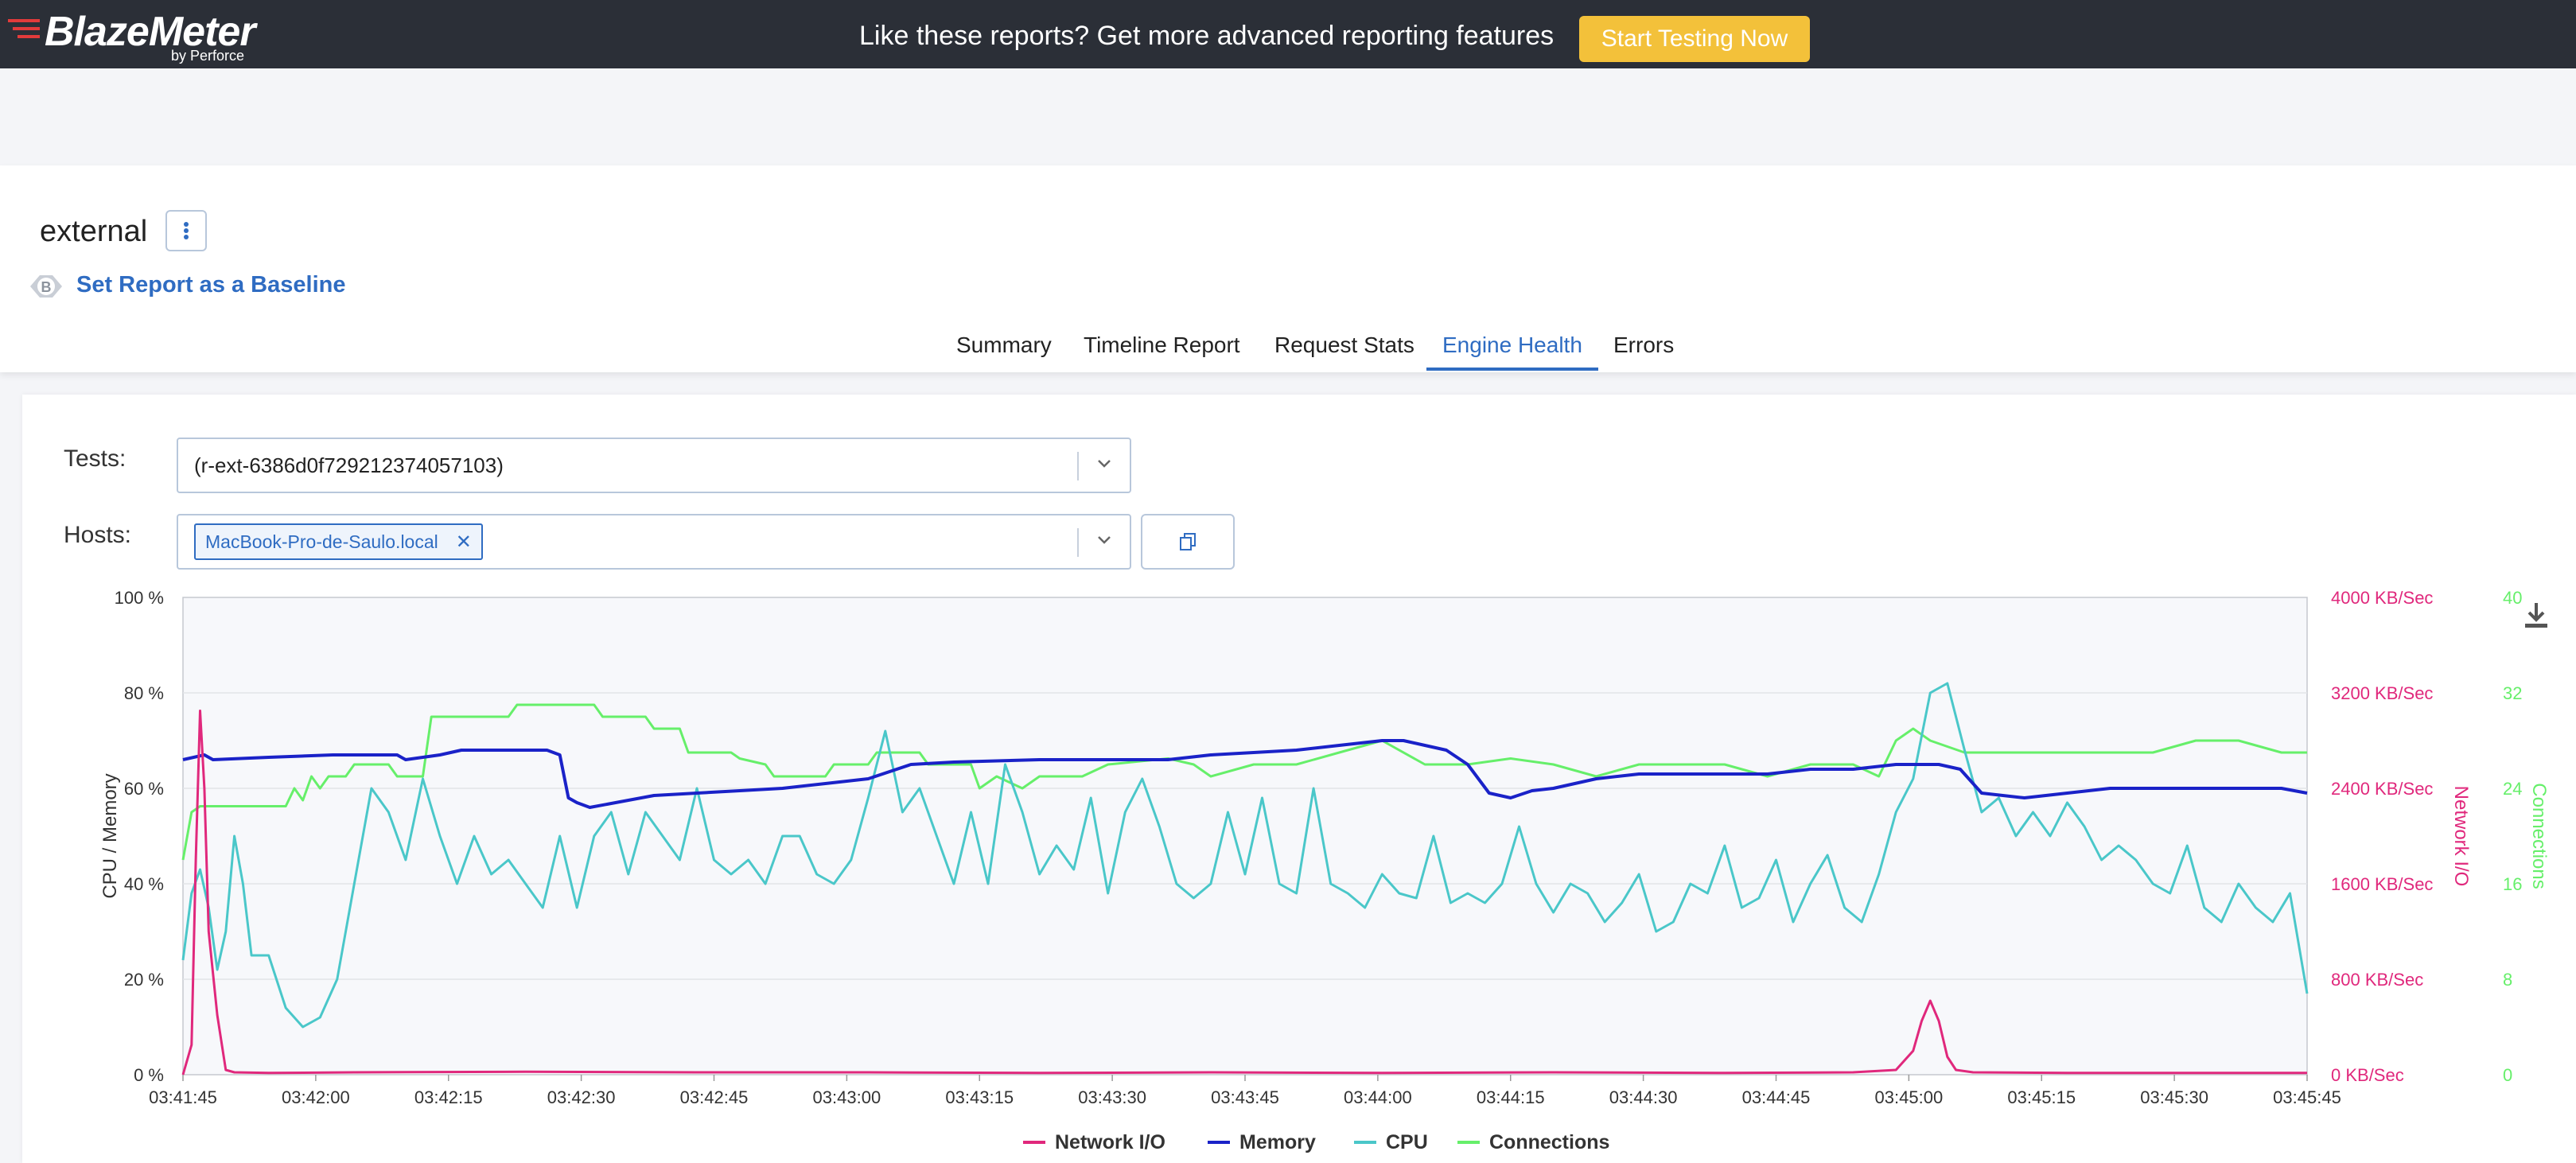 The width and height of the screenshot is (2576, 1163). I want to click on tab-summary: Summary, so click(1004, 353).